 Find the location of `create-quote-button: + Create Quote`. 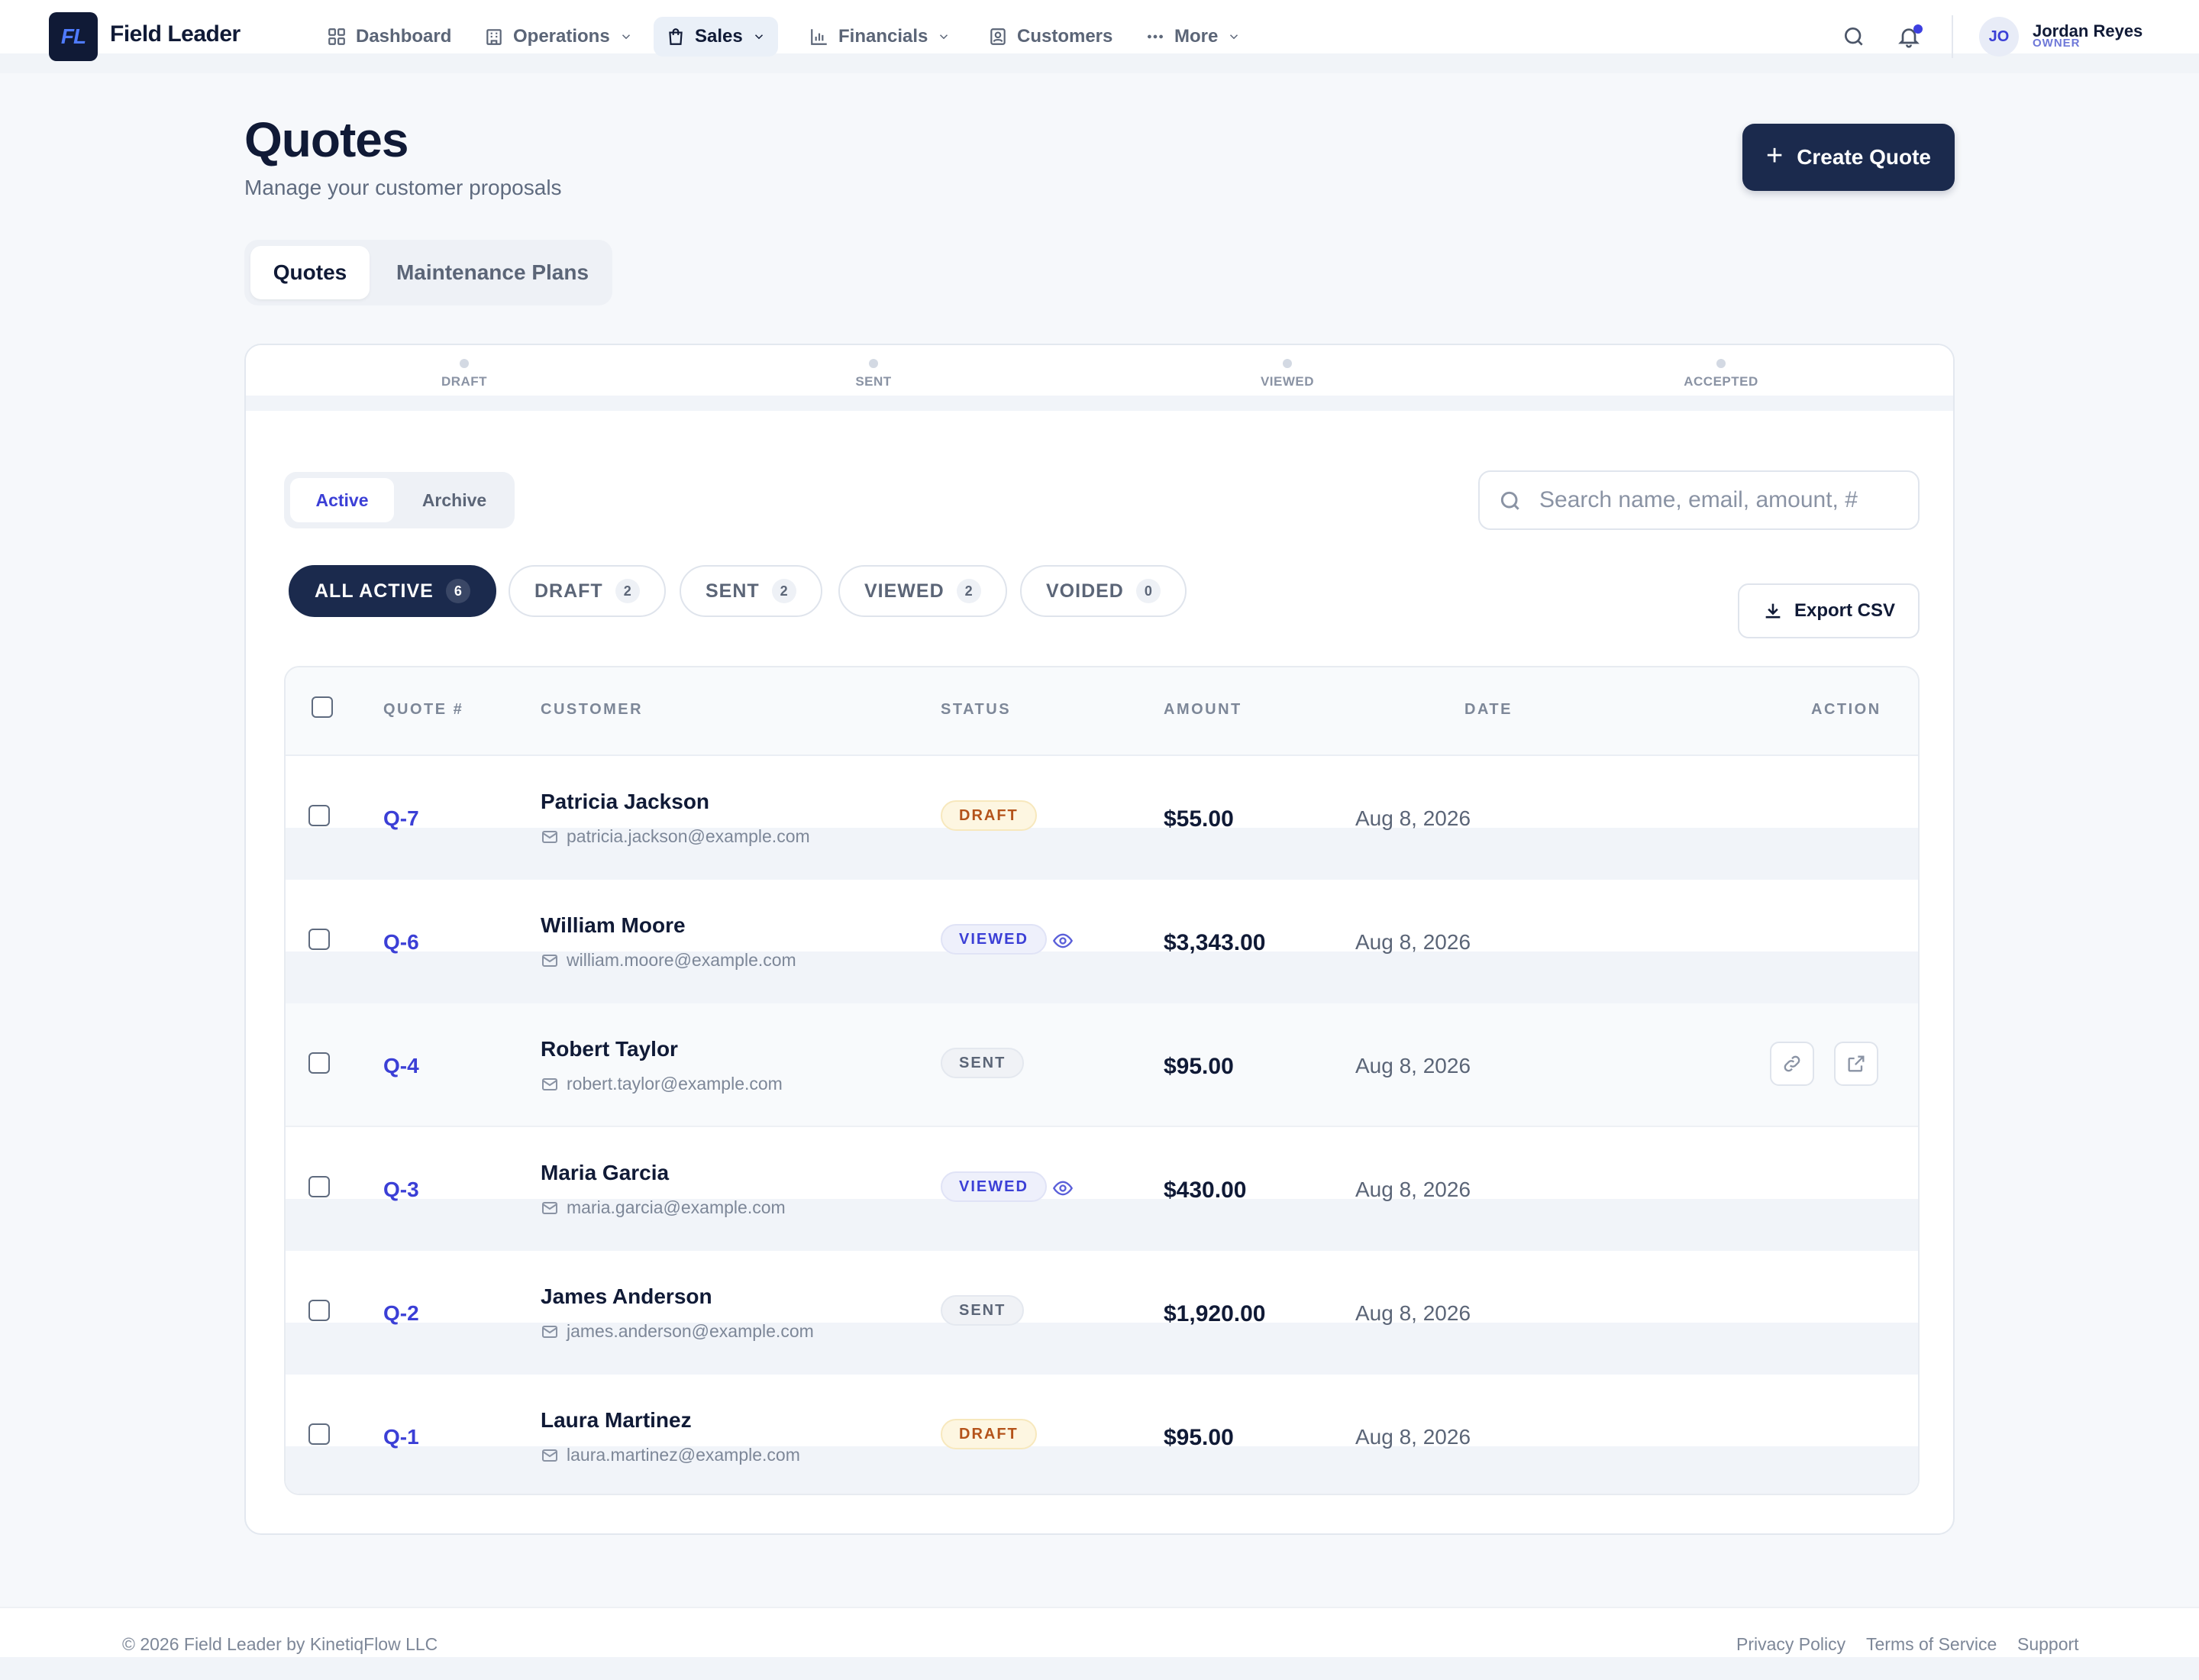

create-quote-button: + Create Quote is located at coordinates (1849, 157).